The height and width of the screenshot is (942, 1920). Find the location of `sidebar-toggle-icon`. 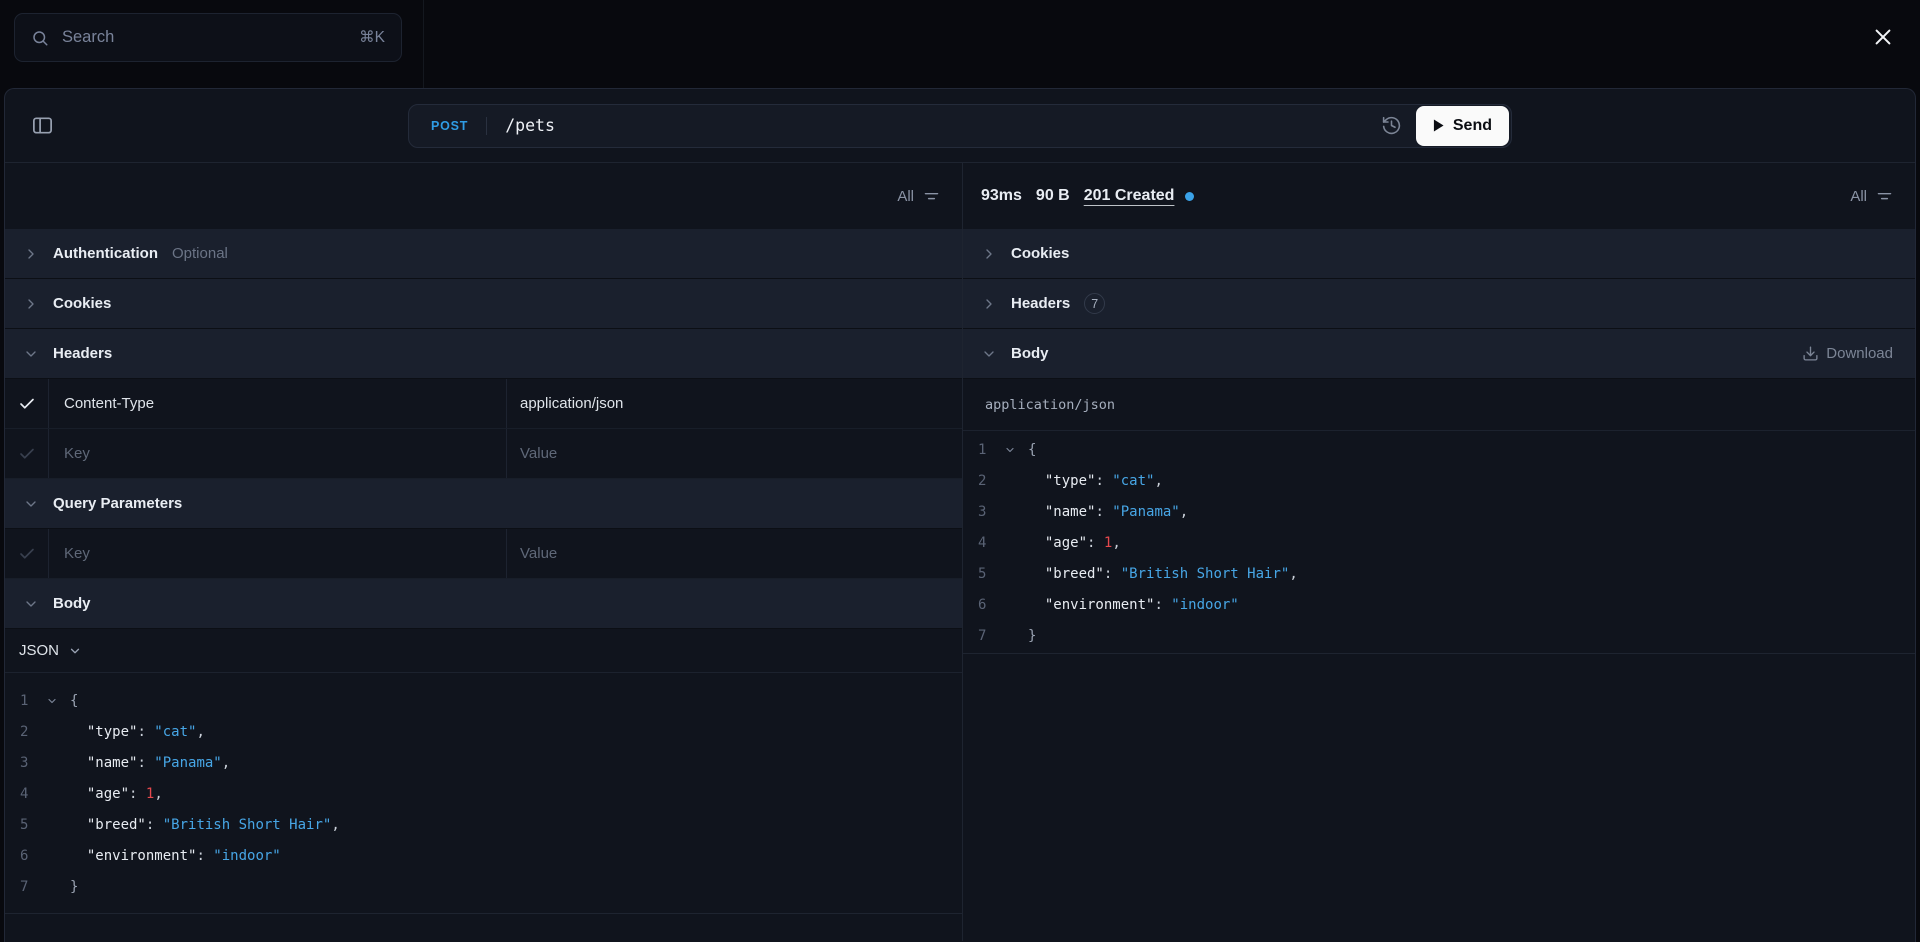

sidebar-toggle-icon is located at coordinates (42, 125).